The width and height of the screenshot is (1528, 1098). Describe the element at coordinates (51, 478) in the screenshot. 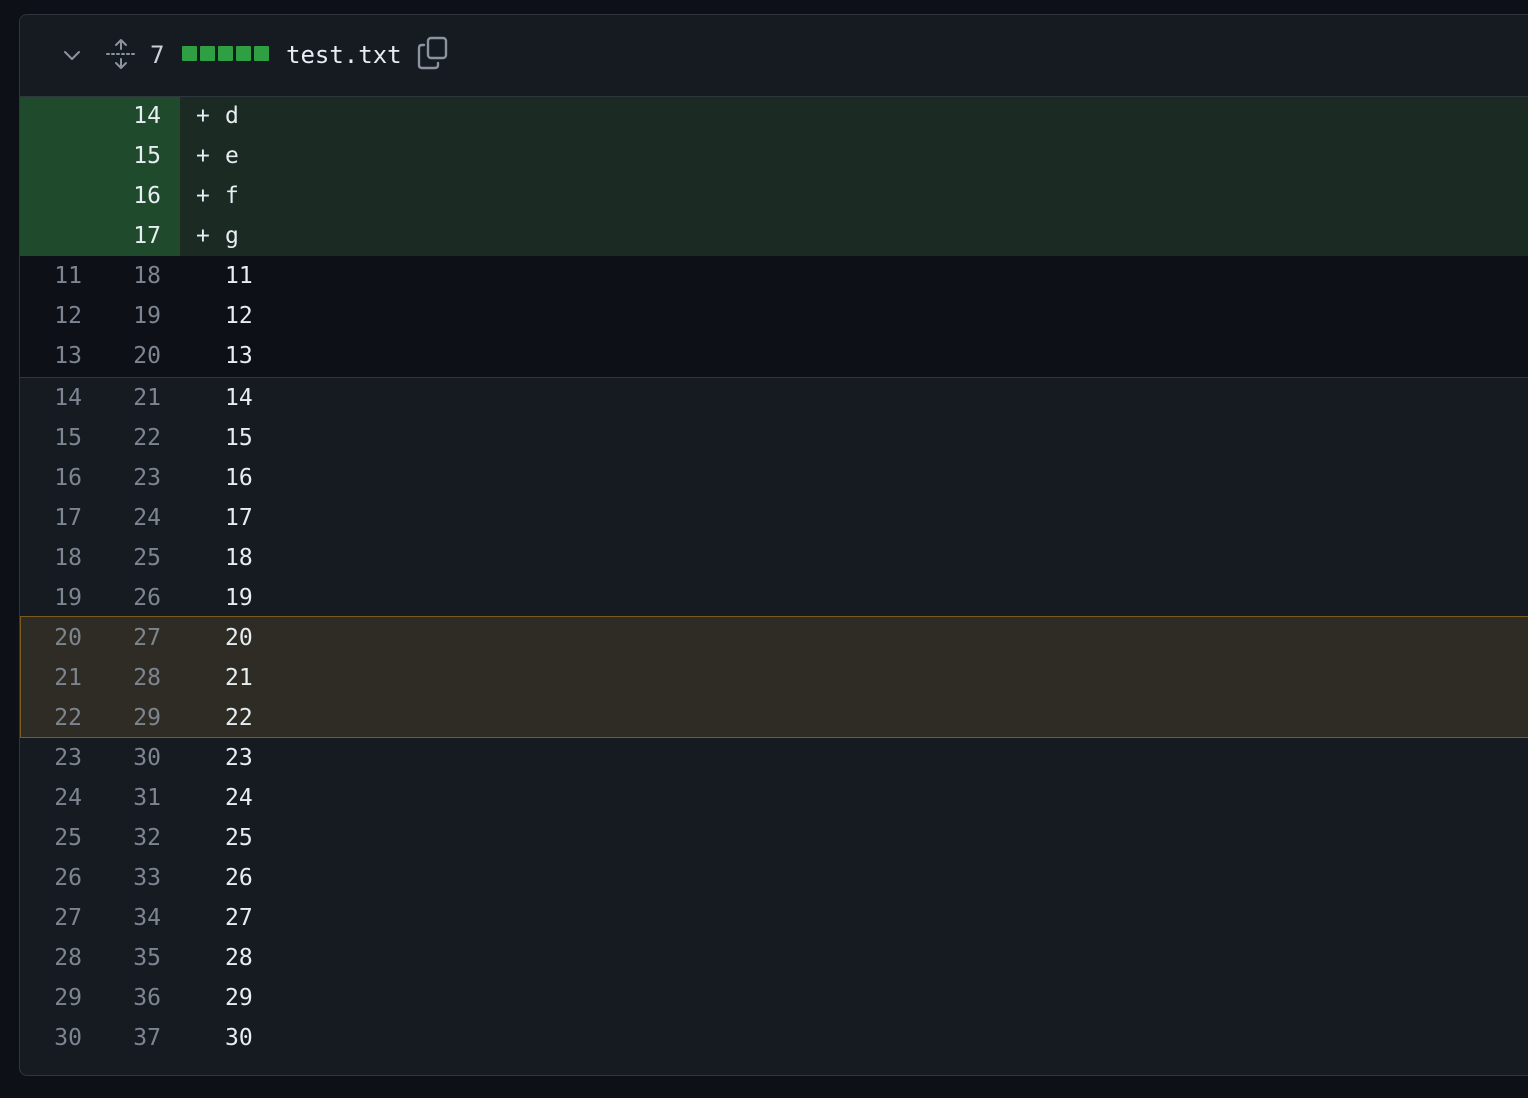

I see `old-line-number: 16` at that location.